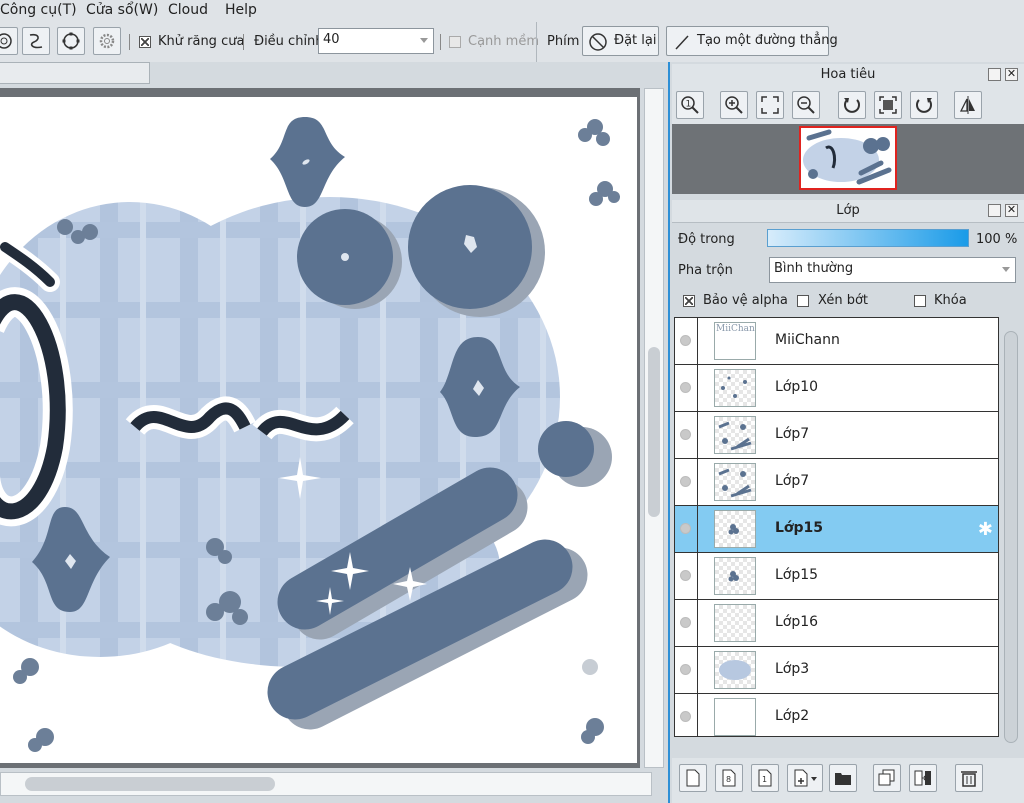  What do you see at coordinates (814, 268) in the screenshot?
I see `blend-mode-value: Bình thường` at bounding box center [814, 268].